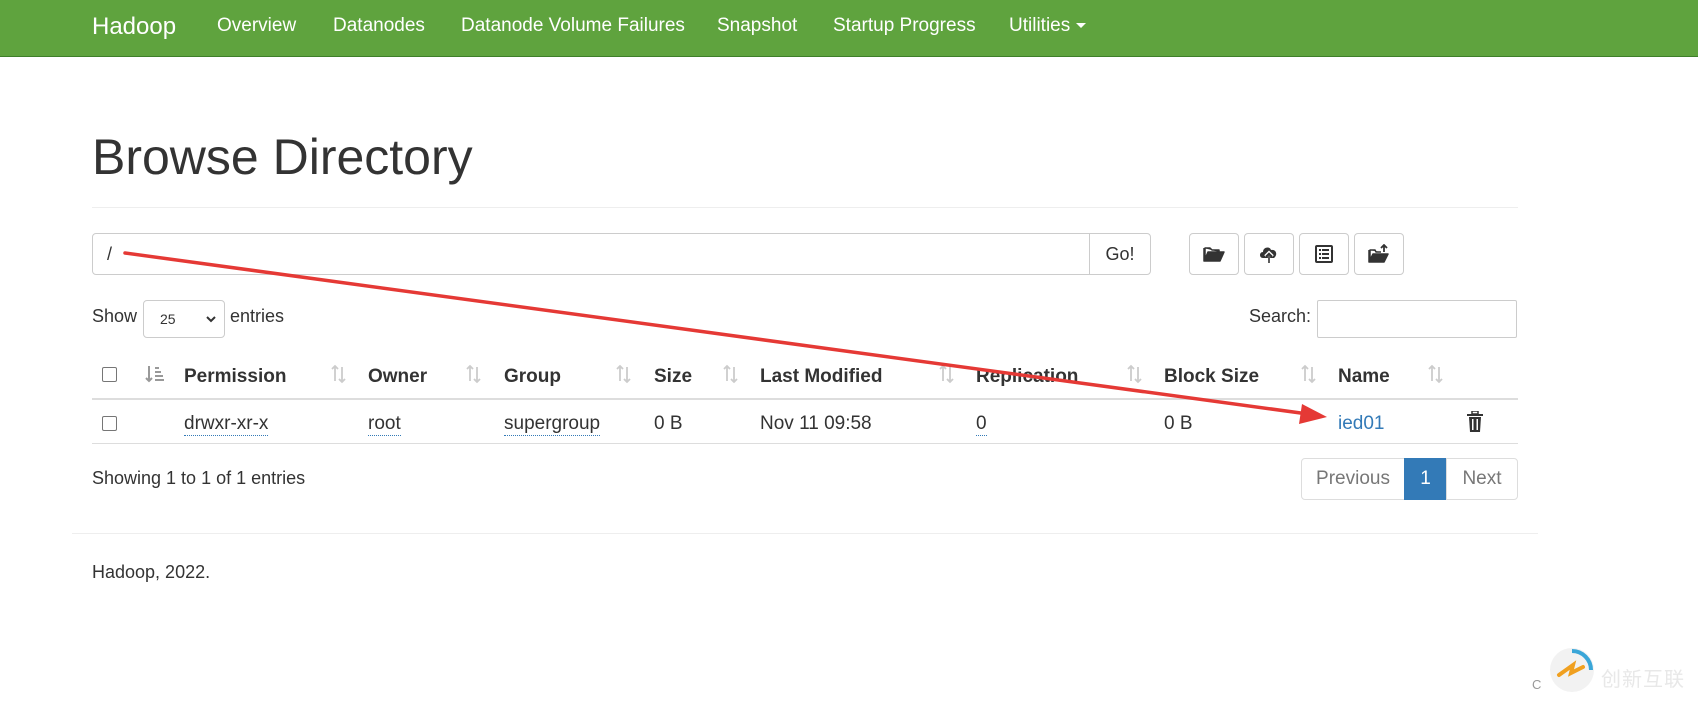 This screenshot has width=1698, height=705. I want to click on watermark-cs: C, so click(1537, 684).